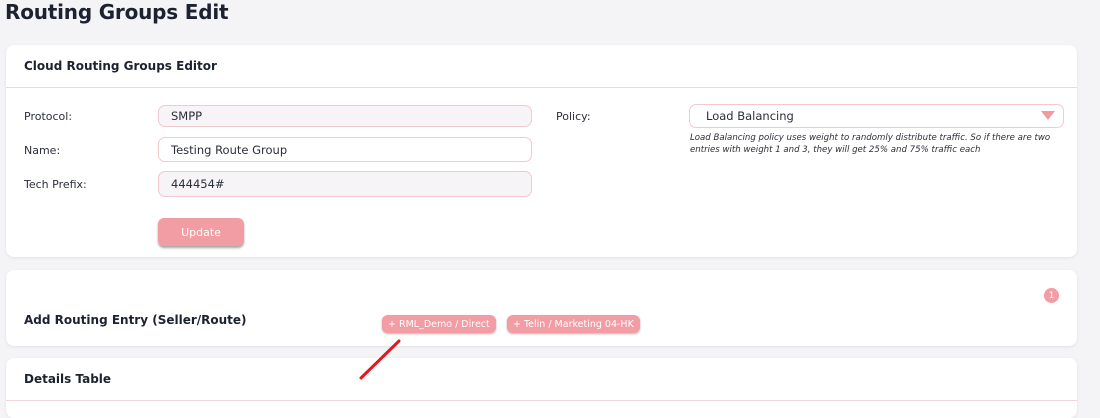 This screenshot has height=418, width=1100. I want to click on tech-prefix-label: Tech Prefix:, so click(55, 184).